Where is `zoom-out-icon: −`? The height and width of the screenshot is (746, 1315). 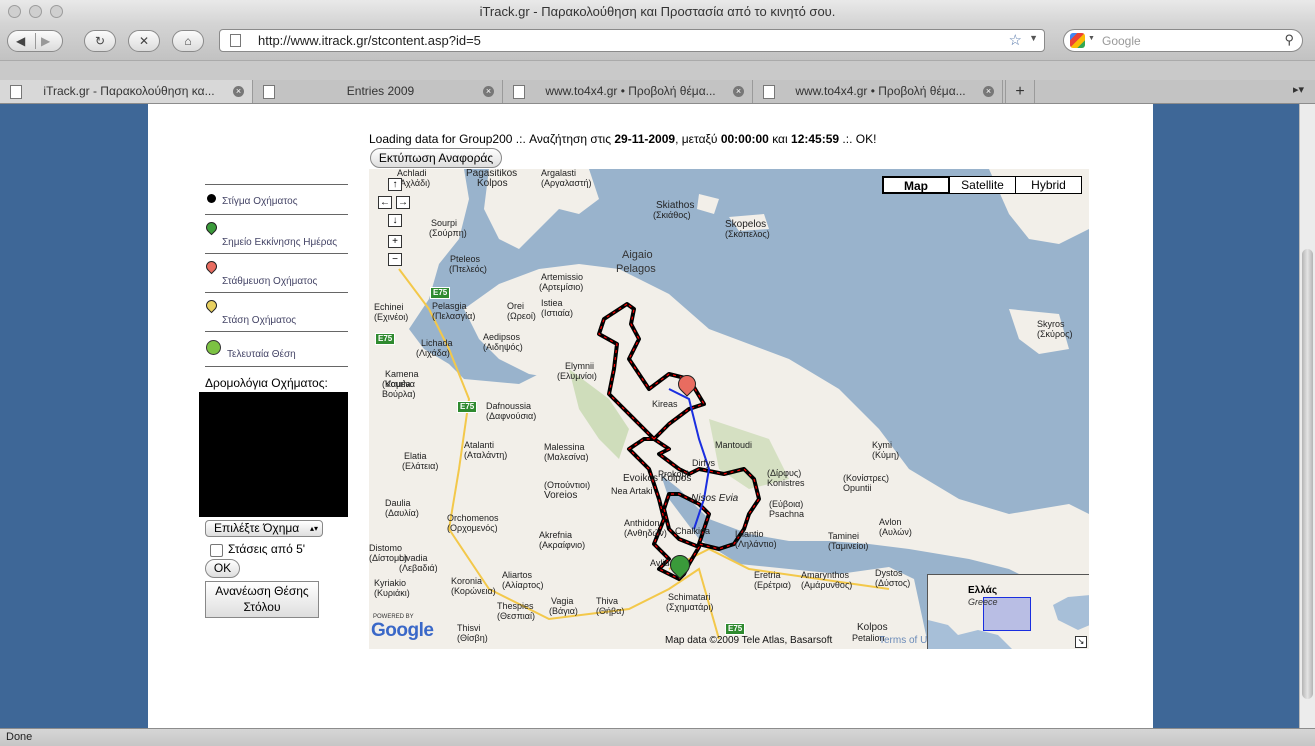 zoom-out-icon: − is located at coordinates (395, 259).